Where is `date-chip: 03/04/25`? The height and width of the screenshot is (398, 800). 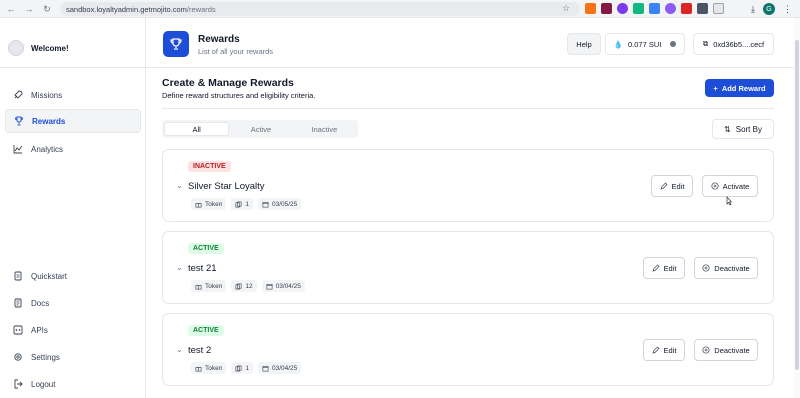 date-chip: 03/04/25 is located at coordinates (279, 368).